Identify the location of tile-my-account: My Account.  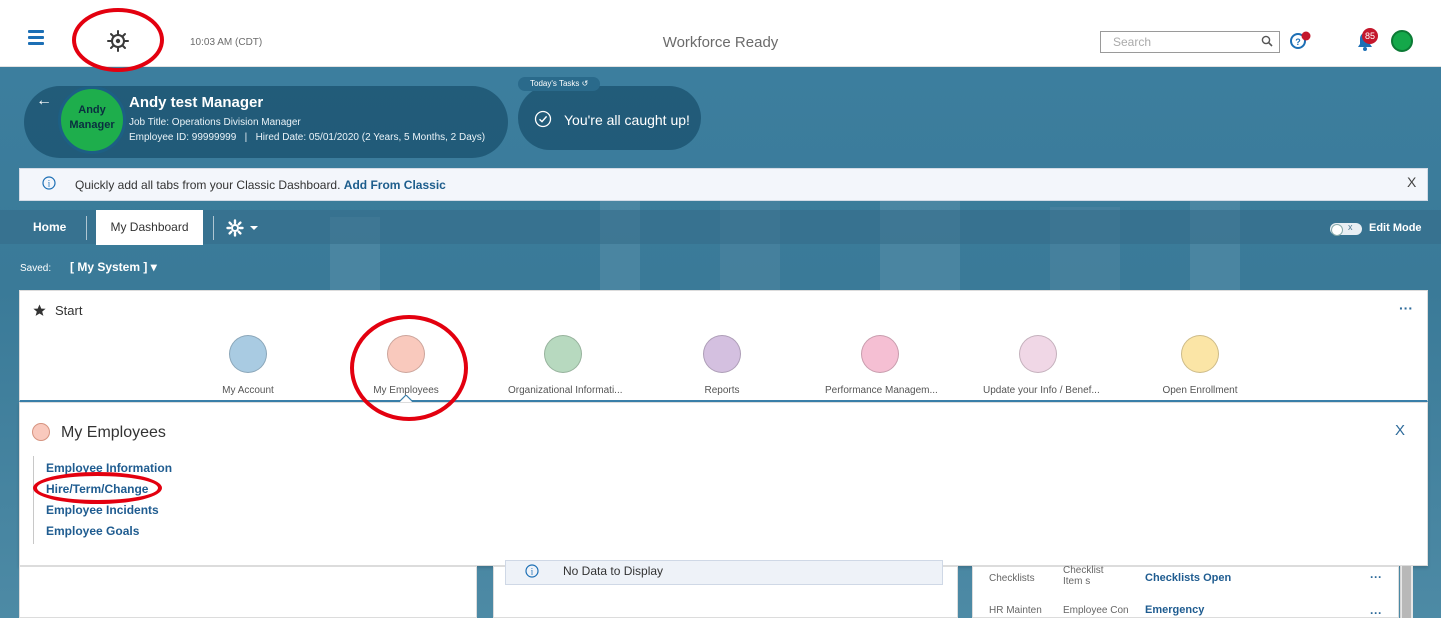
(248, 365).